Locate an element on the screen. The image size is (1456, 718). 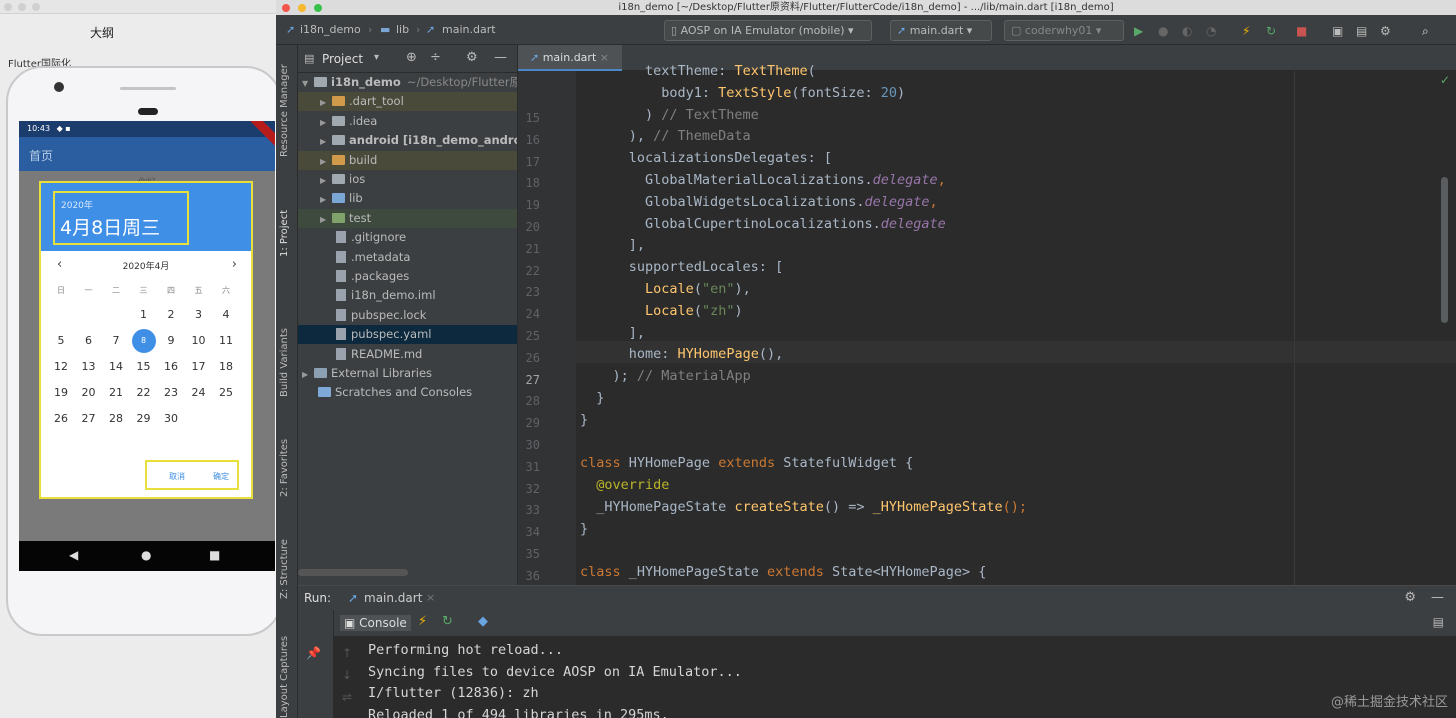
breadcrumb-project: i18n_demo is located at coordinates (330, 29).